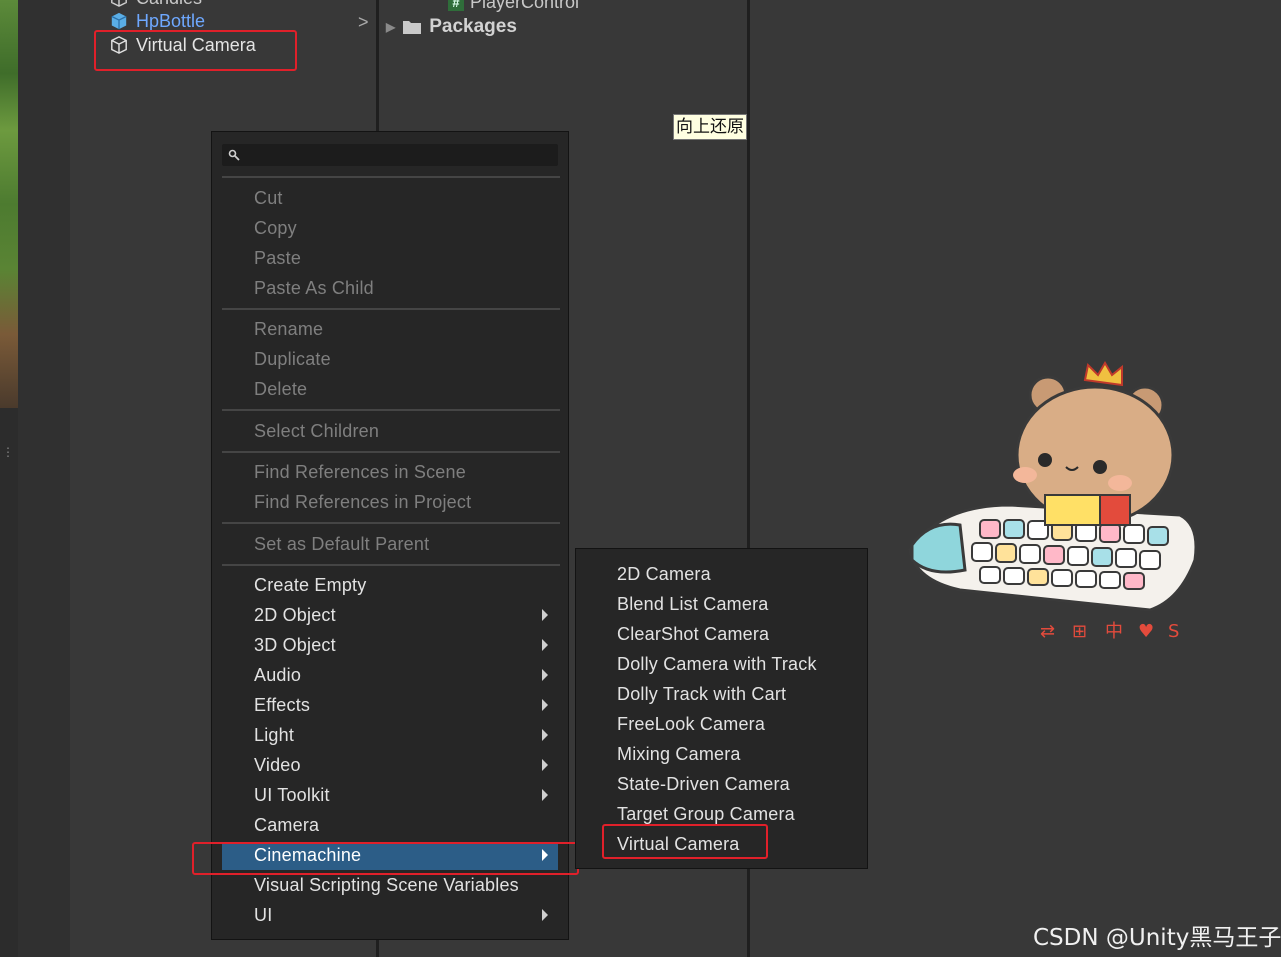 The image size is (1281, 957). What do you see at coordinates (289, 329) in the screenshot?
I see `menu-item-rename: Rename` at bounding box center [289, 329].